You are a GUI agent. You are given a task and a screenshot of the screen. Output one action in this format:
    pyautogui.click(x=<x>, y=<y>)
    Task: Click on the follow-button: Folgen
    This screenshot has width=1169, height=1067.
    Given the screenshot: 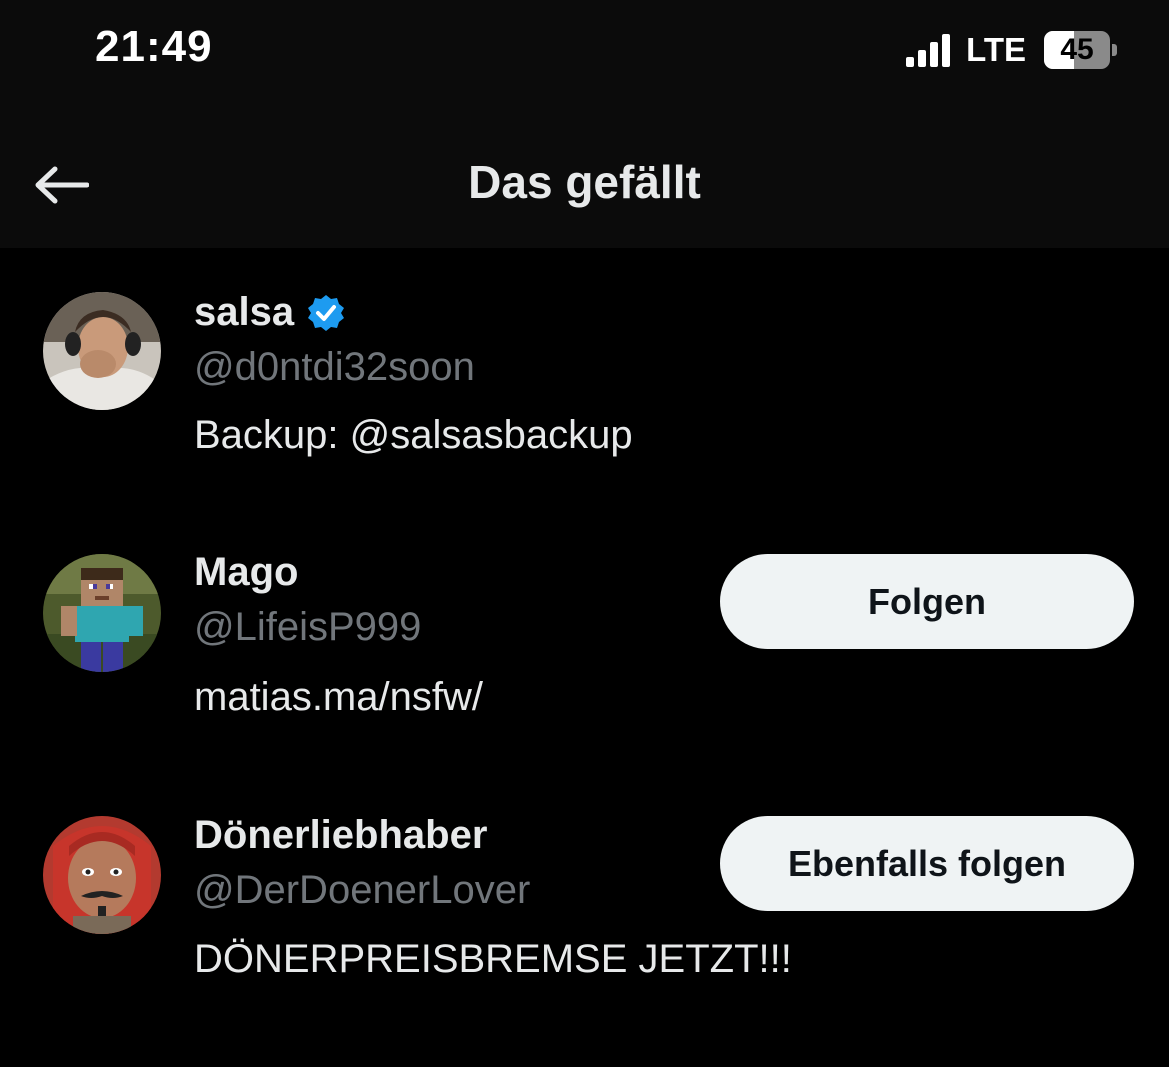 What is the action you would take?
    pyautogui.click(x=927, y=601)
    